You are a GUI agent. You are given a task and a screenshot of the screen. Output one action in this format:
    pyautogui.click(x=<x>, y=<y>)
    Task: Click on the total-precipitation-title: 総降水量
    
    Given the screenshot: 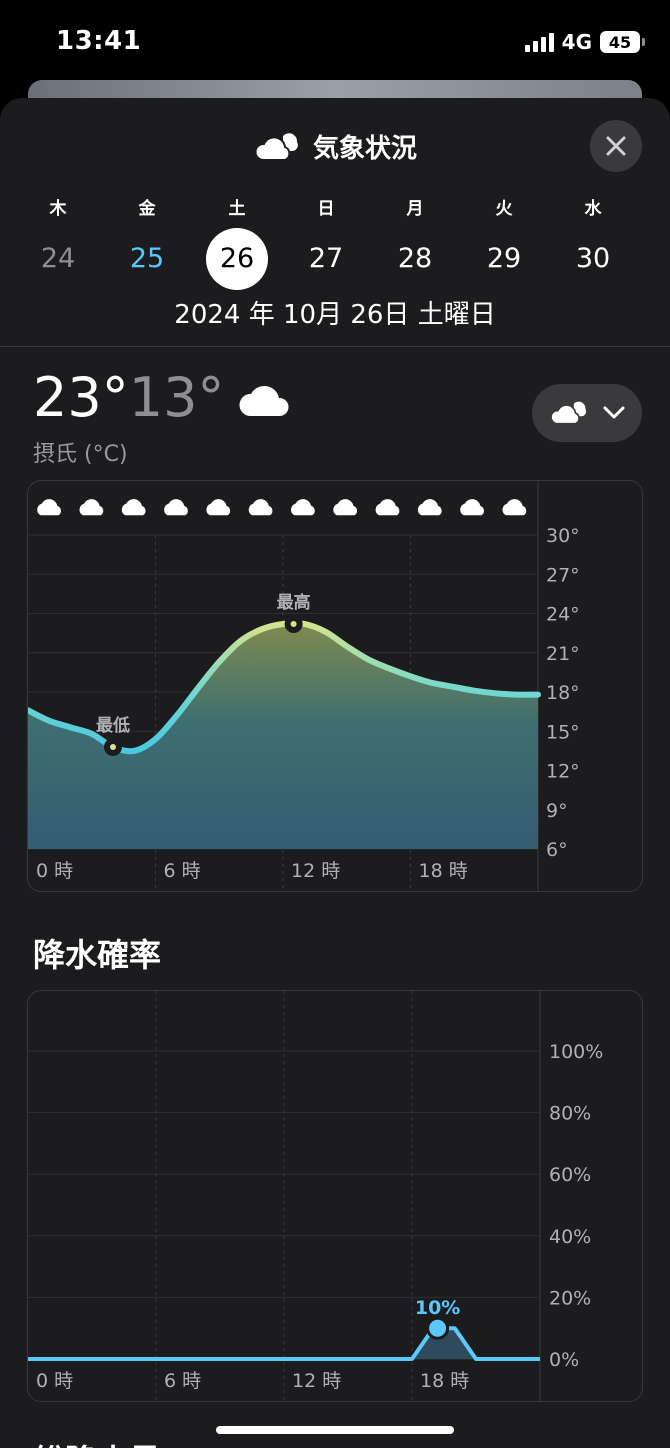 What is the action you would take?
    pyautogui.click(x=97, y=1442)
    